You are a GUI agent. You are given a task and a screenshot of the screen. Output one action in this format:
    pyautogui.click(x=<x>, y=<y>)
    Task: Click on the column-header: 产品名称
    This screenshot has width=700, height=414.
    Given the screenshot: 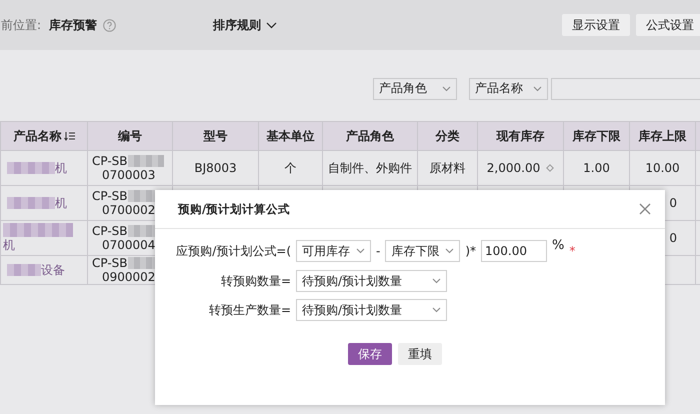 What is the action you would take?
    pyautogui.click(x=44, y=136)
    